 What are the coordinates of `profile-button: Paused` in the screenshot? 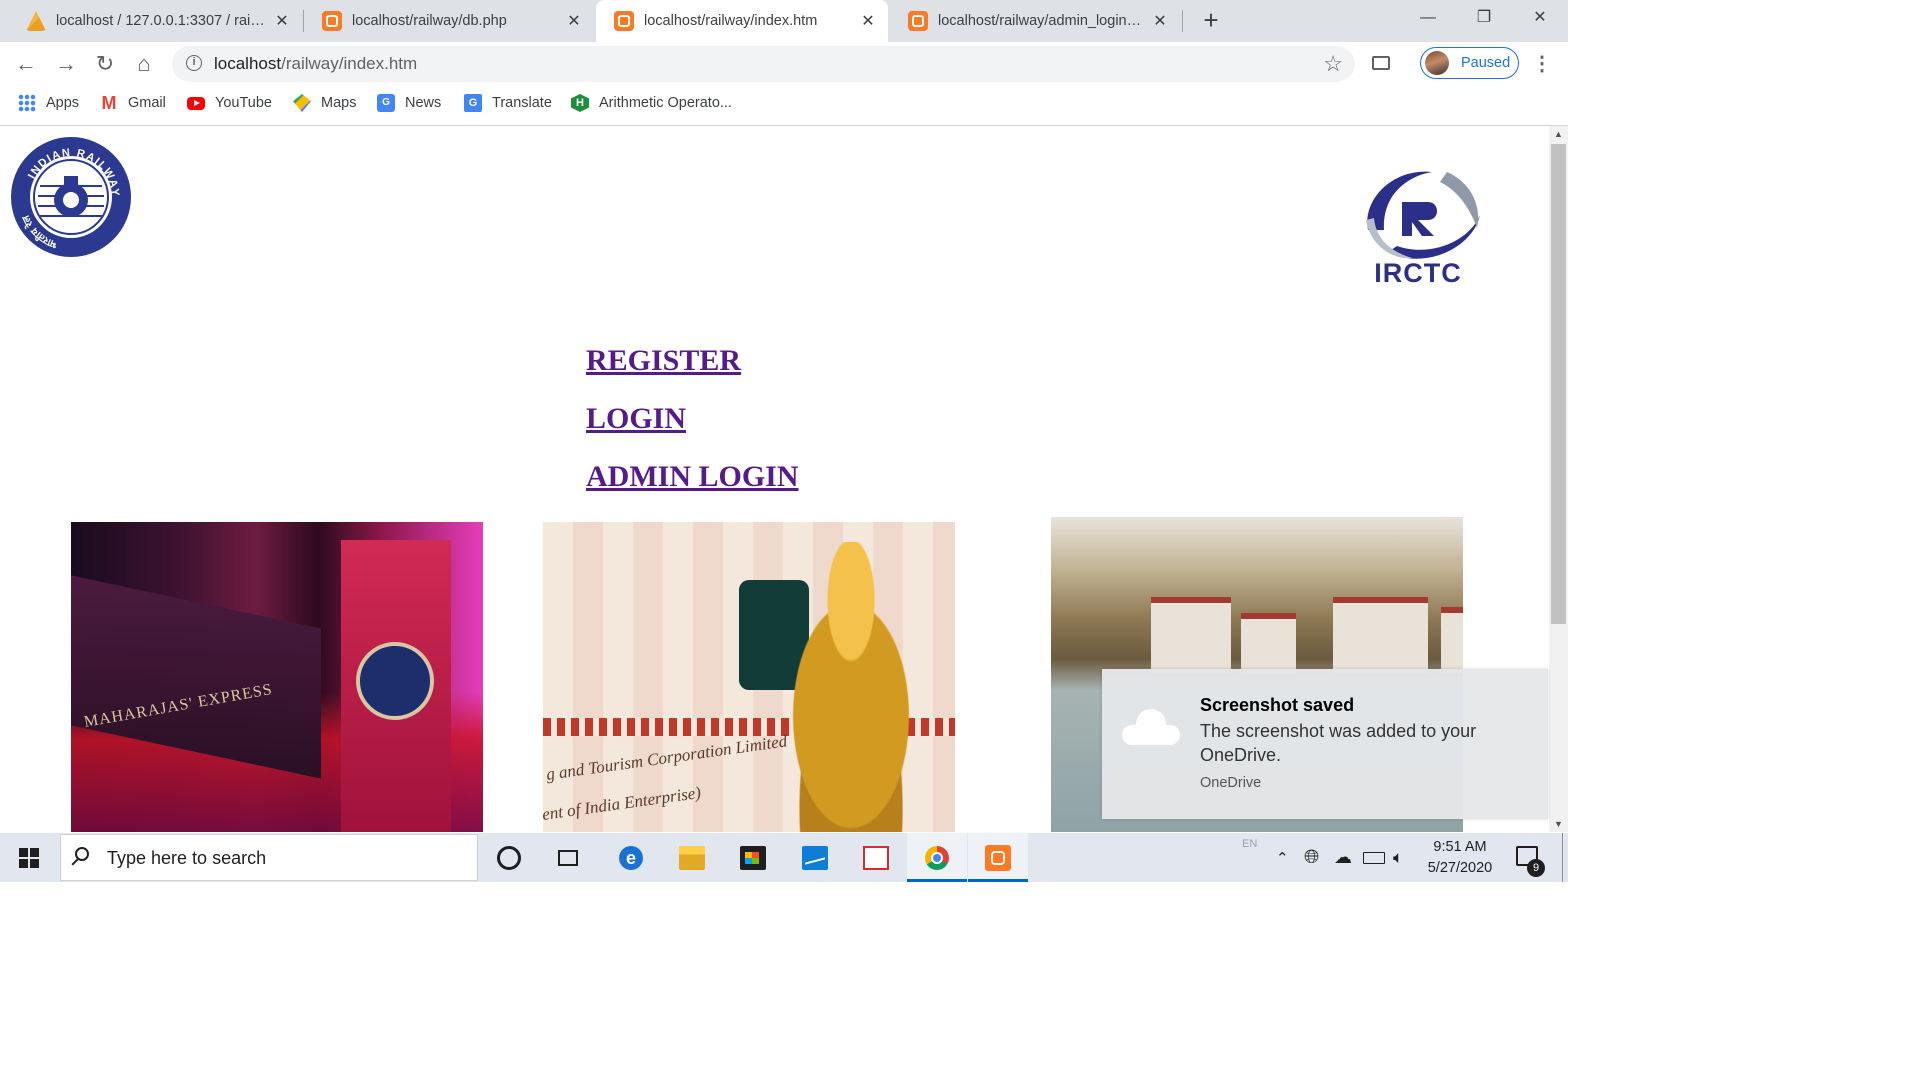 It's located at (1469, 63).